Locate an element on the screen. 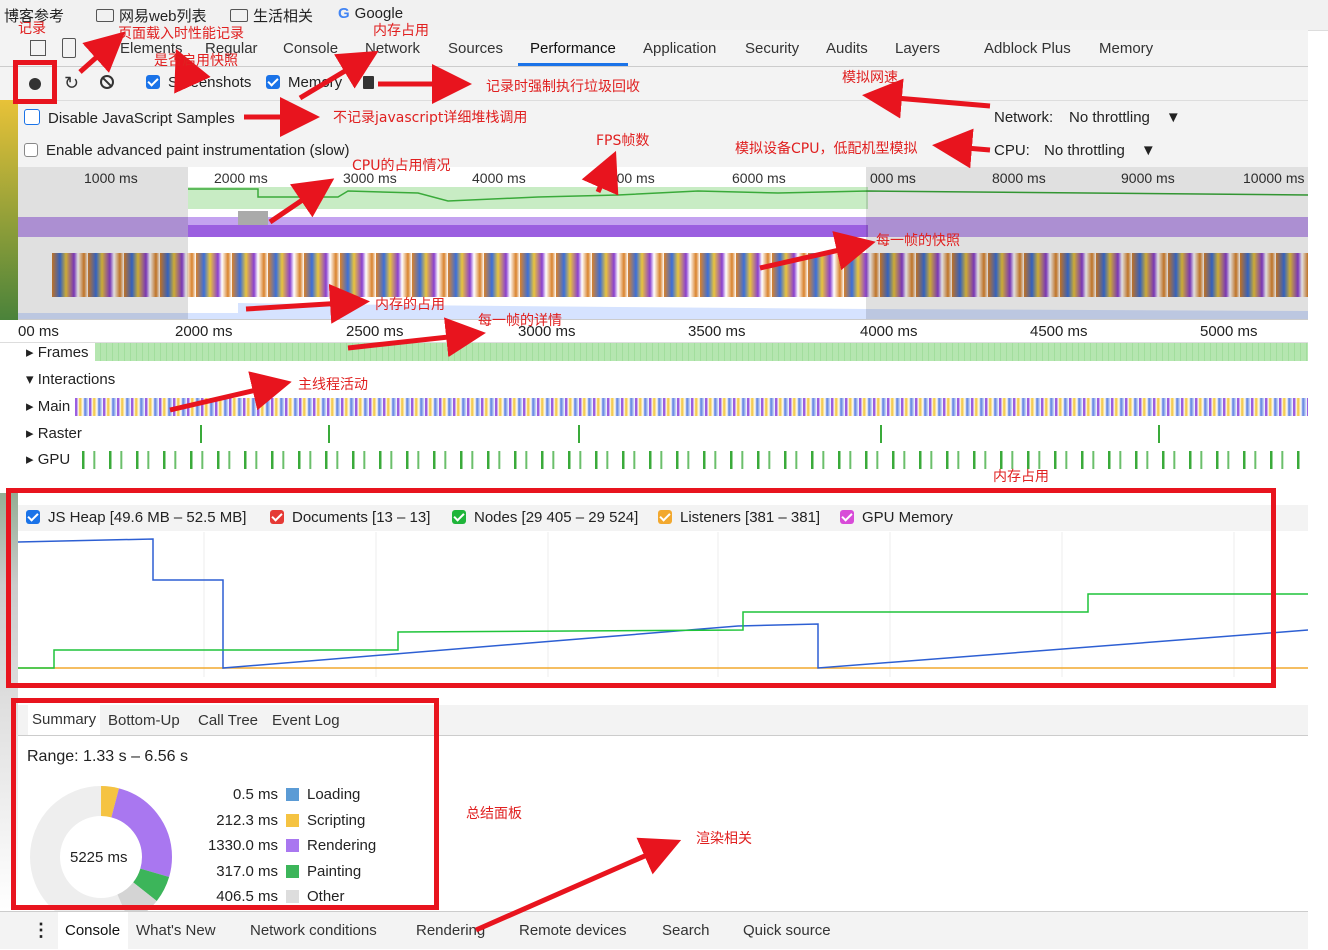  overview-unselected-left is located at coordinates (103, 243).